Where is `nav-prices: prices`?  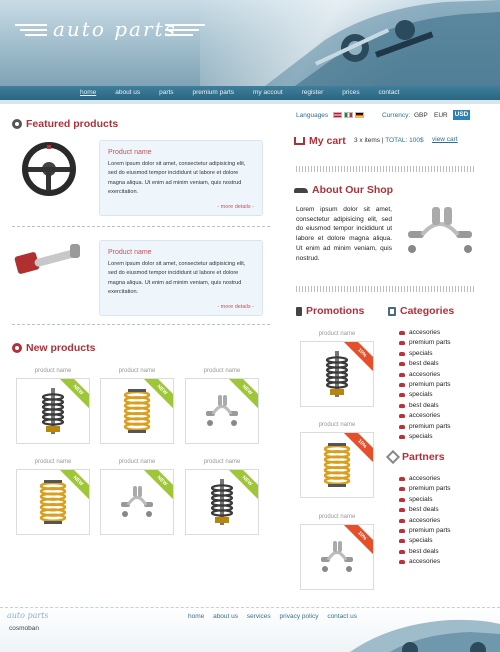
nav-prices: prices is located at coordinates (350, 92).